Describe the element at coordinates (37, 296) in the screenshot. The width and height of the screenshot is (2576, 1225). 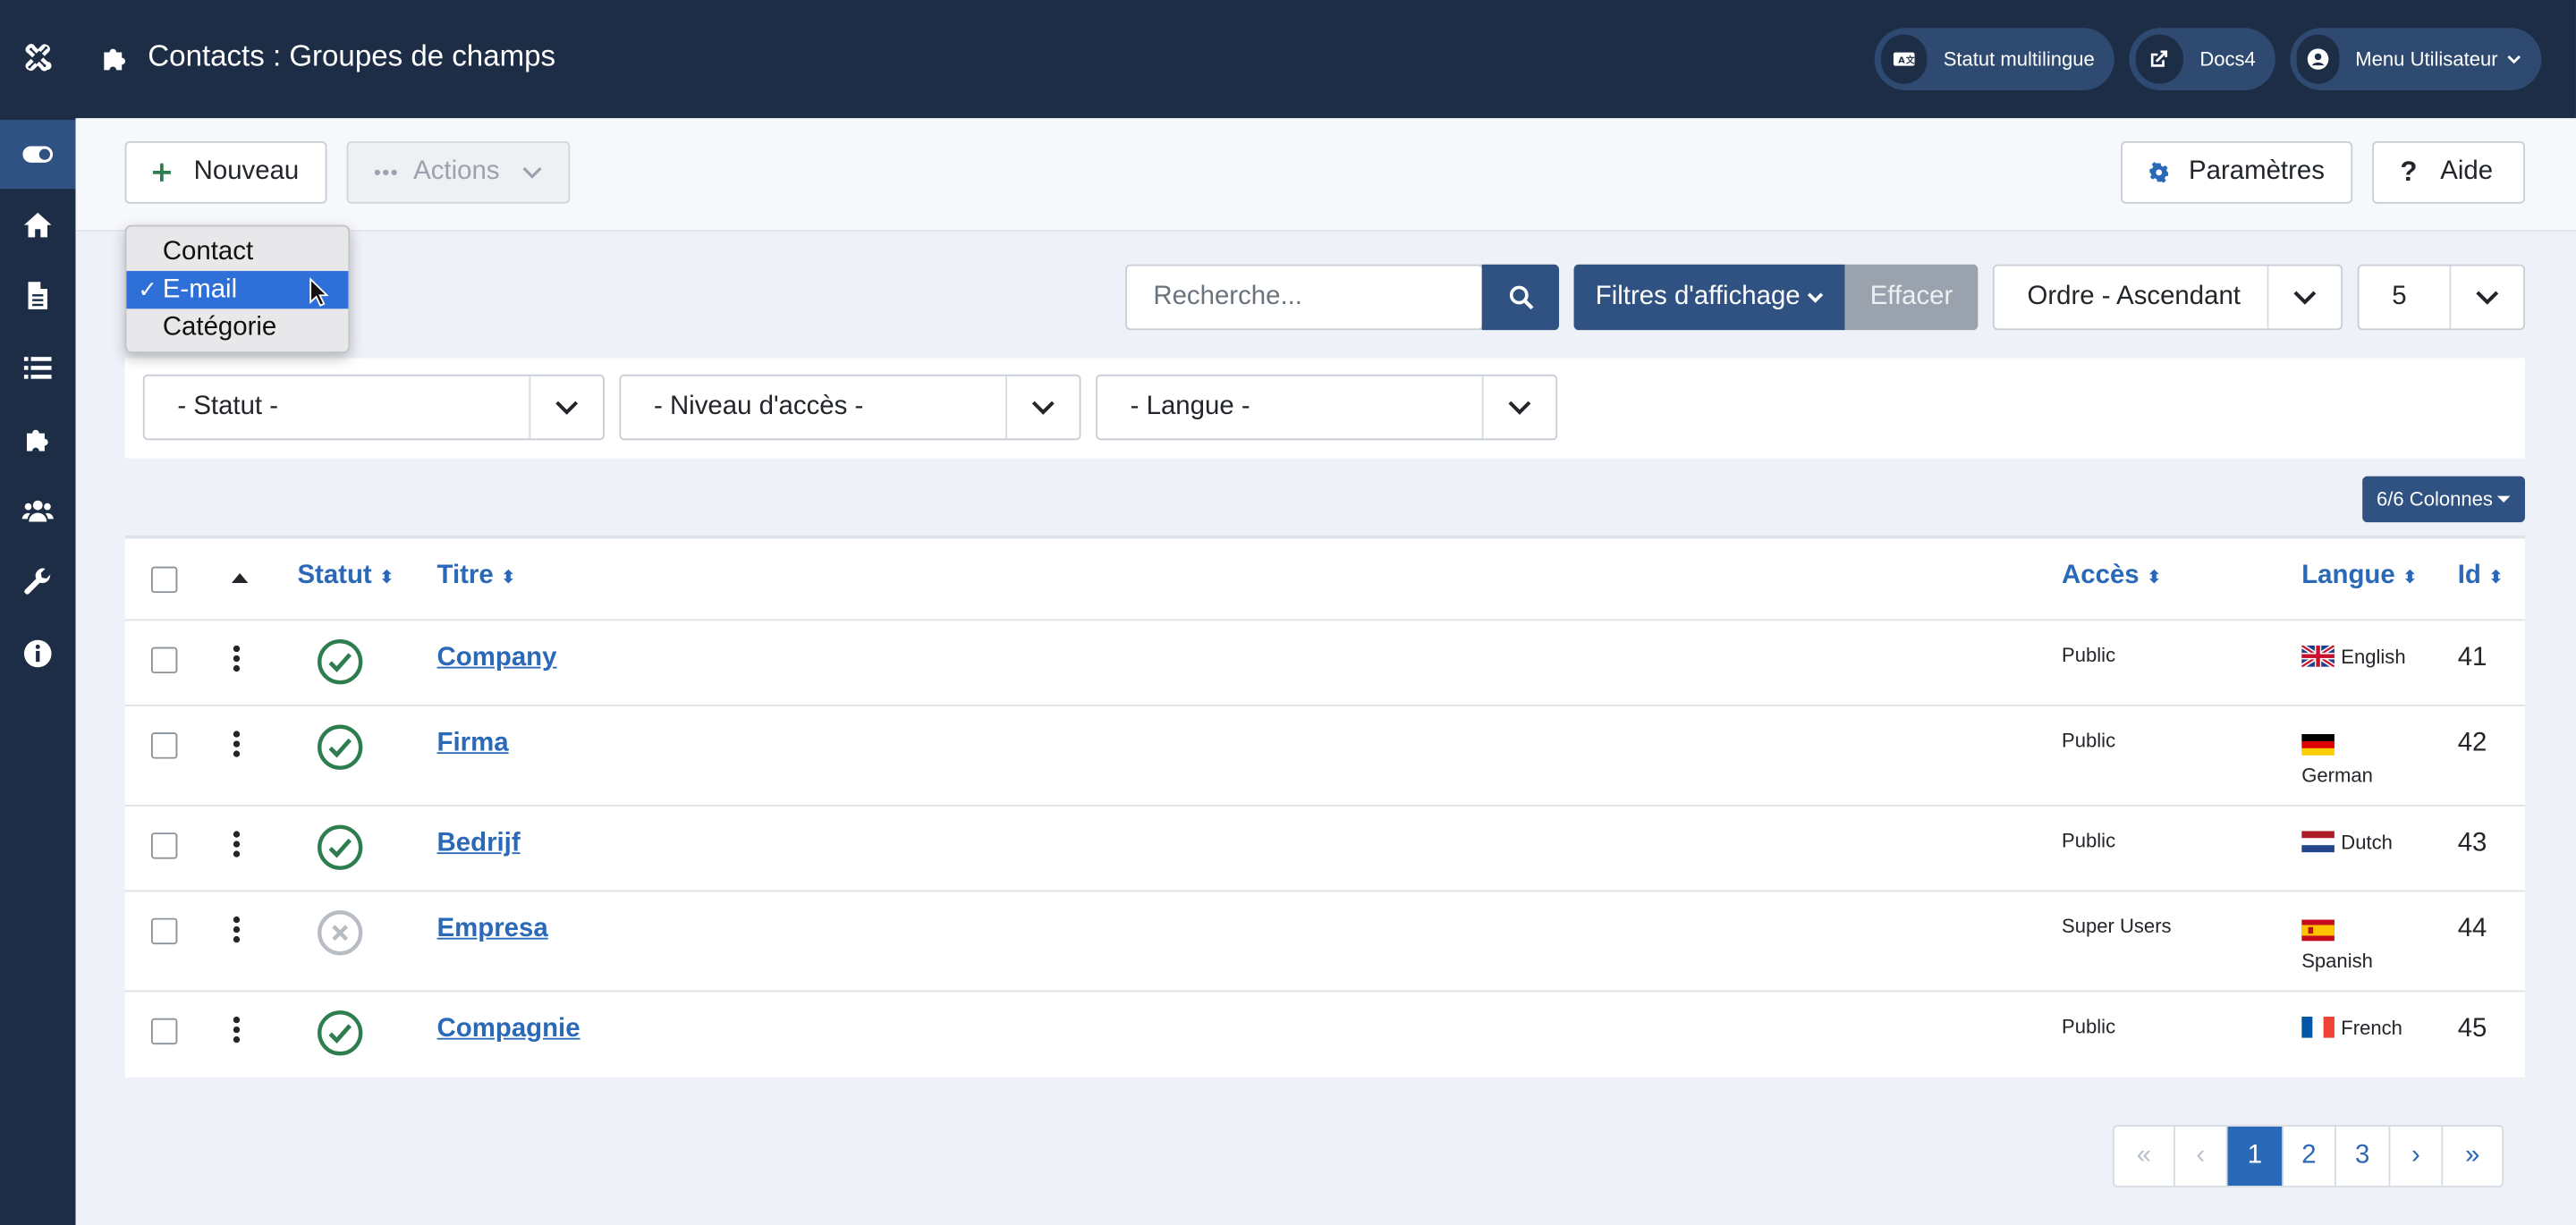
I see `file-icon` at that location.